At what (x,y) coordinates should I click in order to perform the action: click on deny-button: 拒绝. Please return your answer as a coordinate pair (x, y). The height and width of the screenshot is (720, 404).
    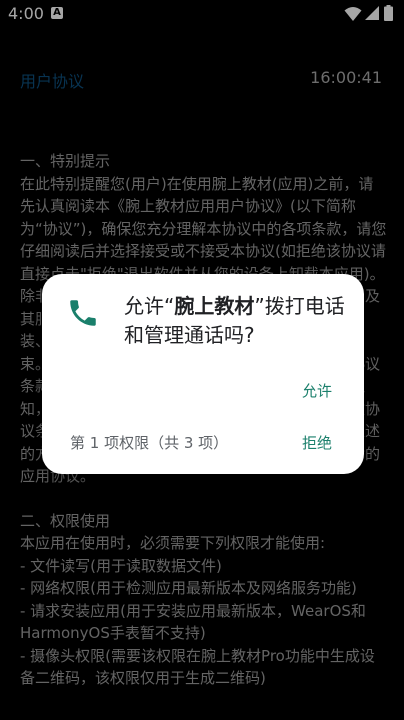
    Looking at the image, I should click on (317, 442).